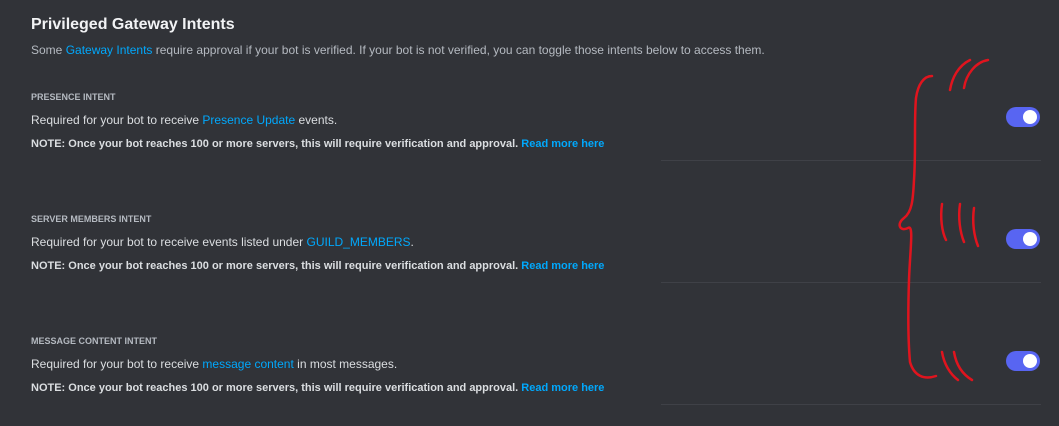 The image size is (1059, 426). I want to click on intro-prefix: Some, so click(48, 50).